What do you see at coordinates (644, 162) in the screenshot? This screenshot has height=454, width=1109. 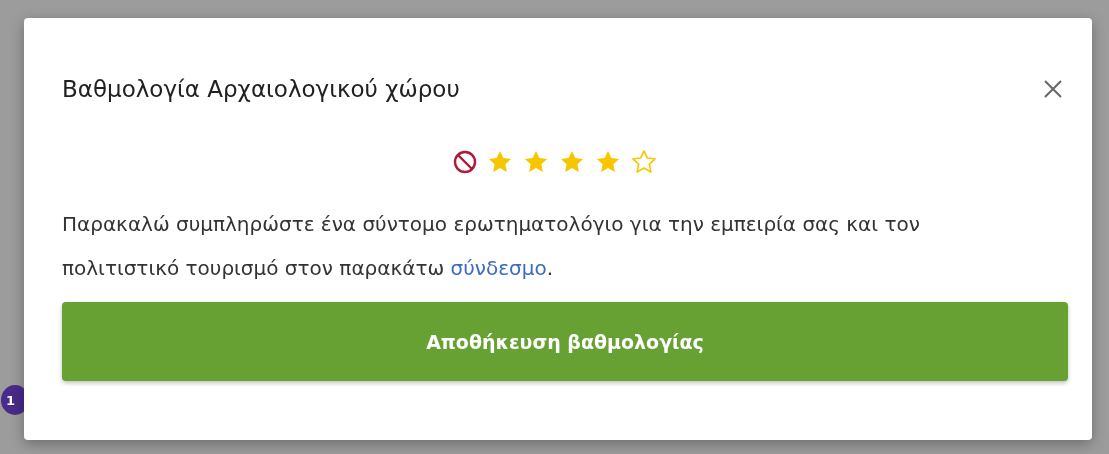 I see `empty-star-icon` at bounding box center [644, 162].